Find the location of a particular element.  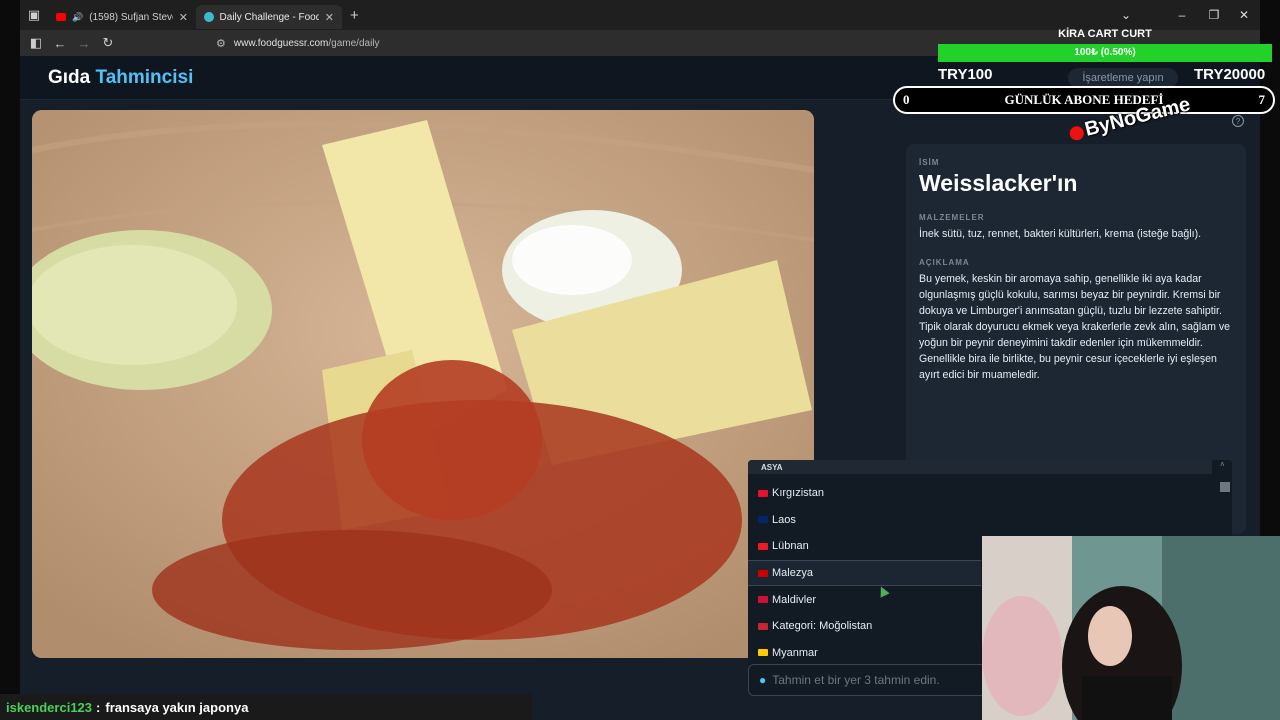

close-window-icon: ✕ is located at coordinates (1244, 15).